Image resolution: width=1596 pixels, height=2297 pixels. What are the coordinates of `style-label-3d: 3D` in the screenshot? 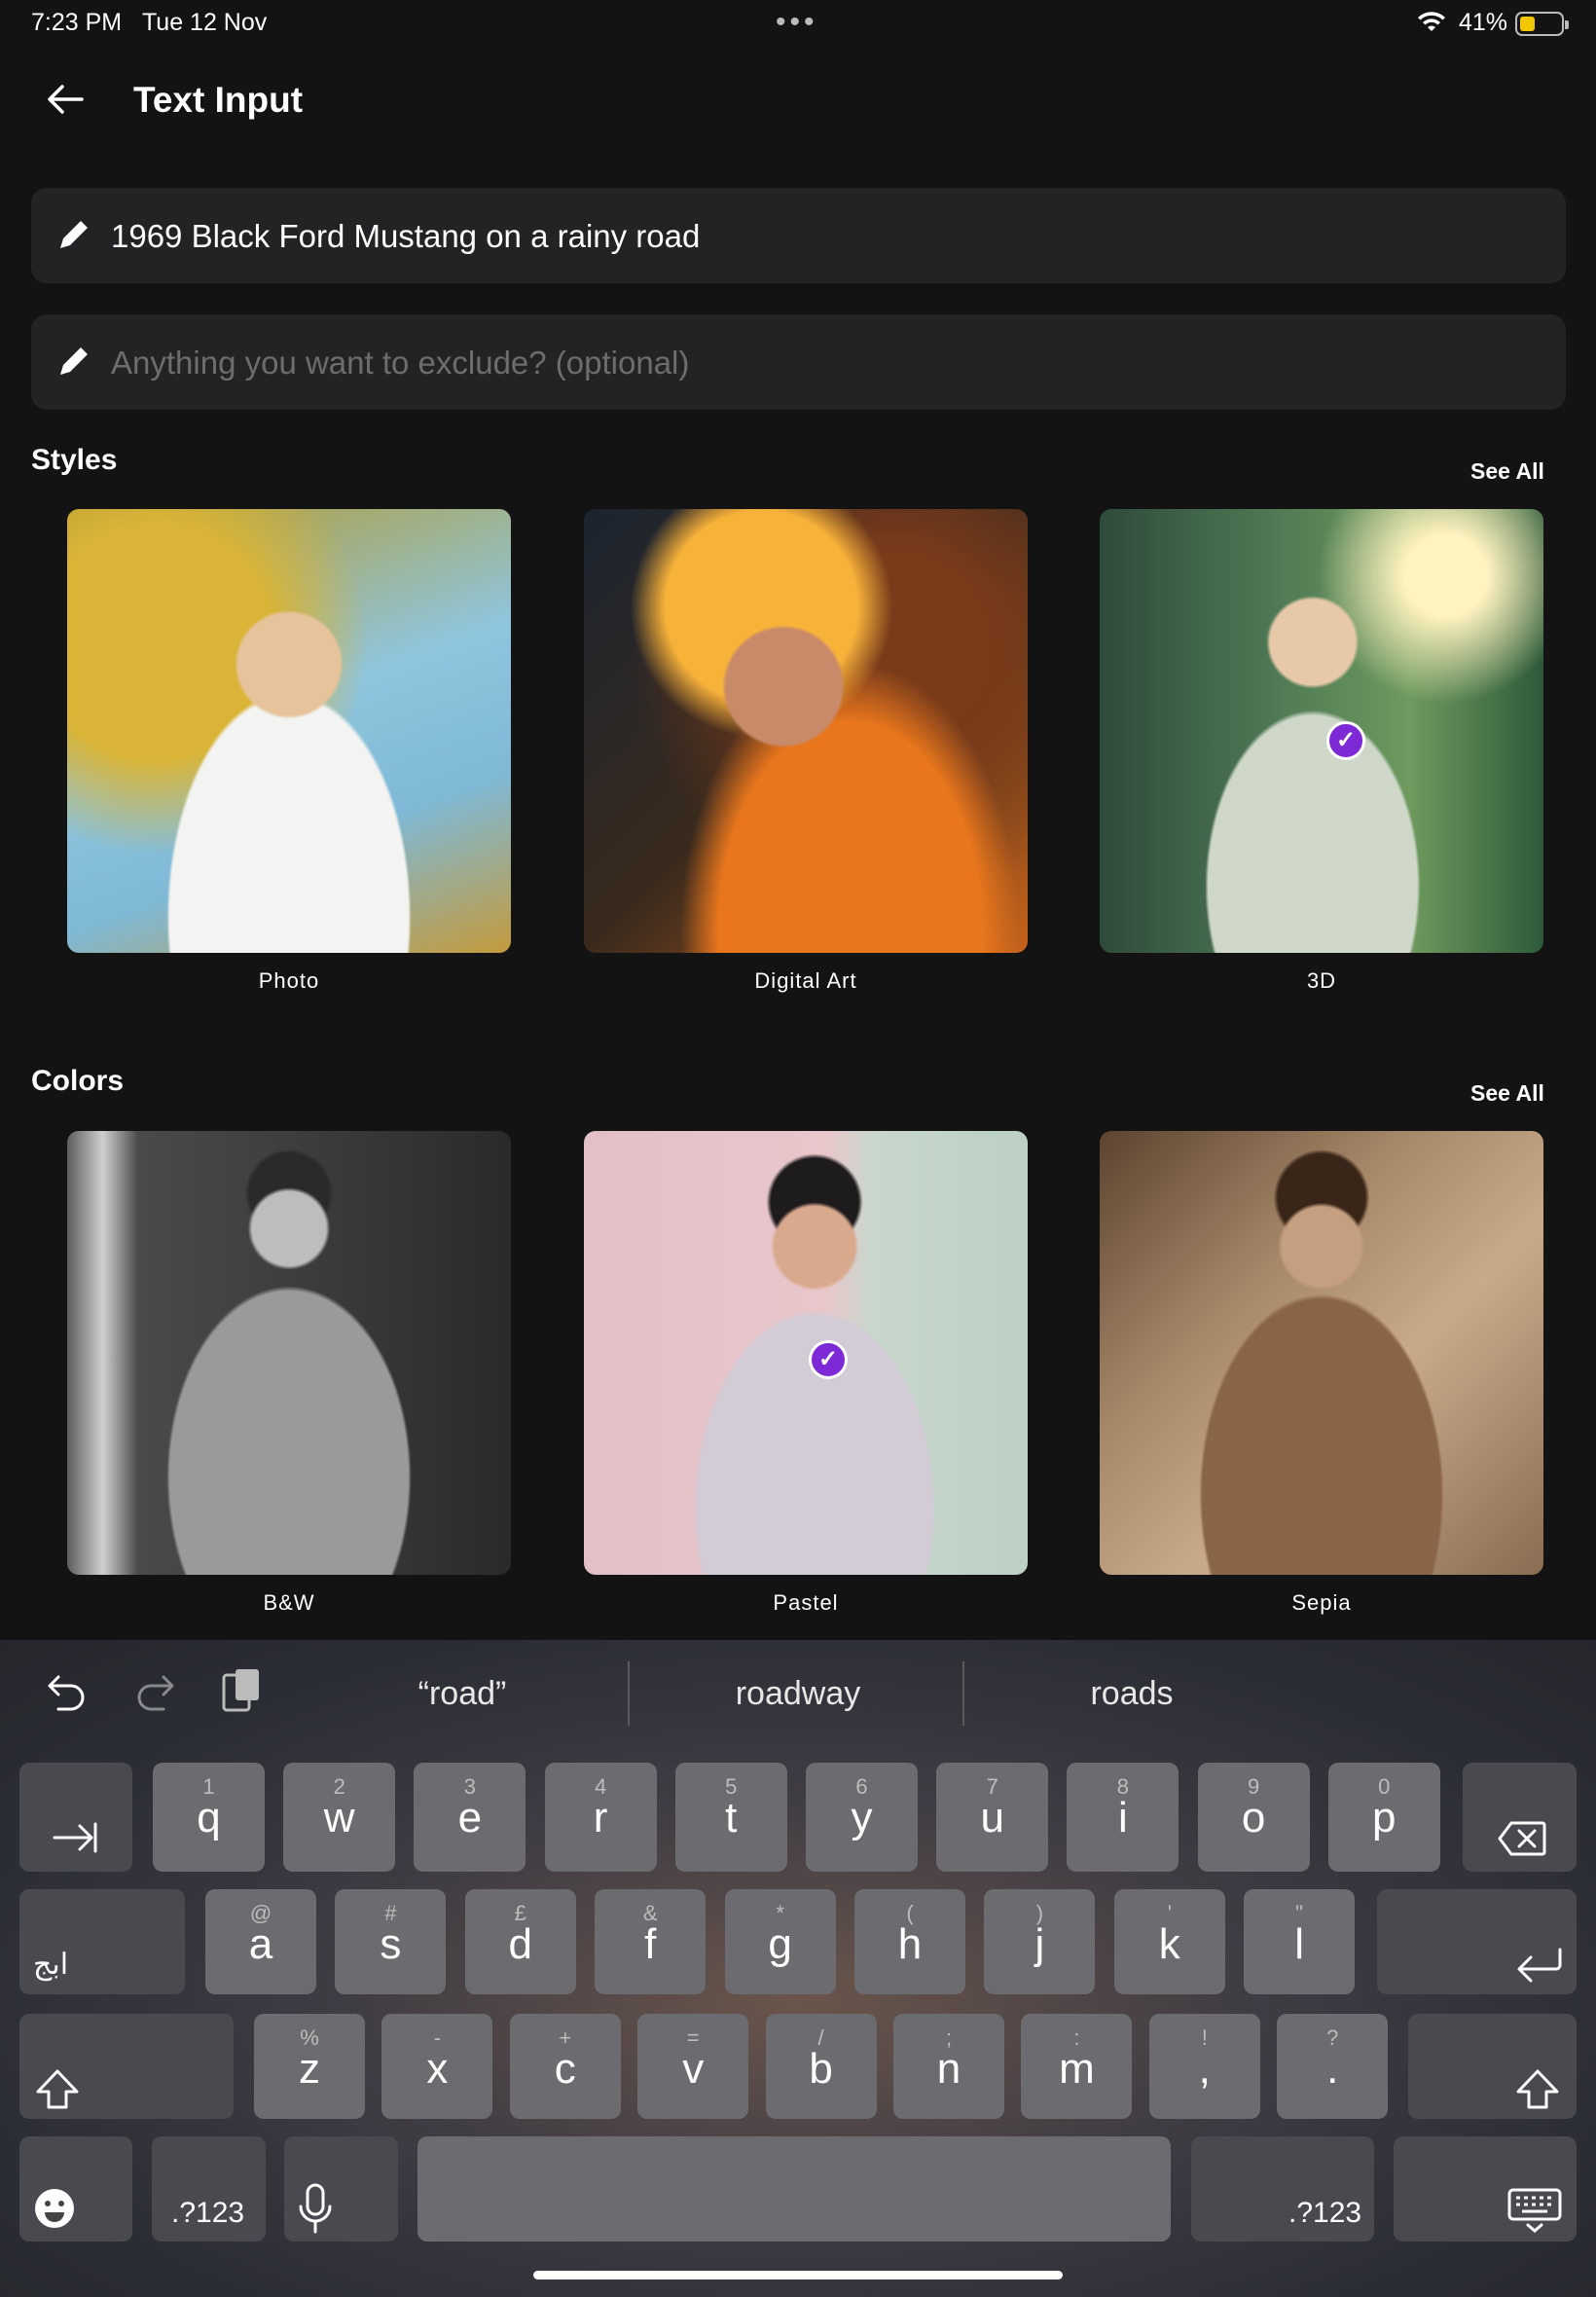 It's located at (1321, 980).